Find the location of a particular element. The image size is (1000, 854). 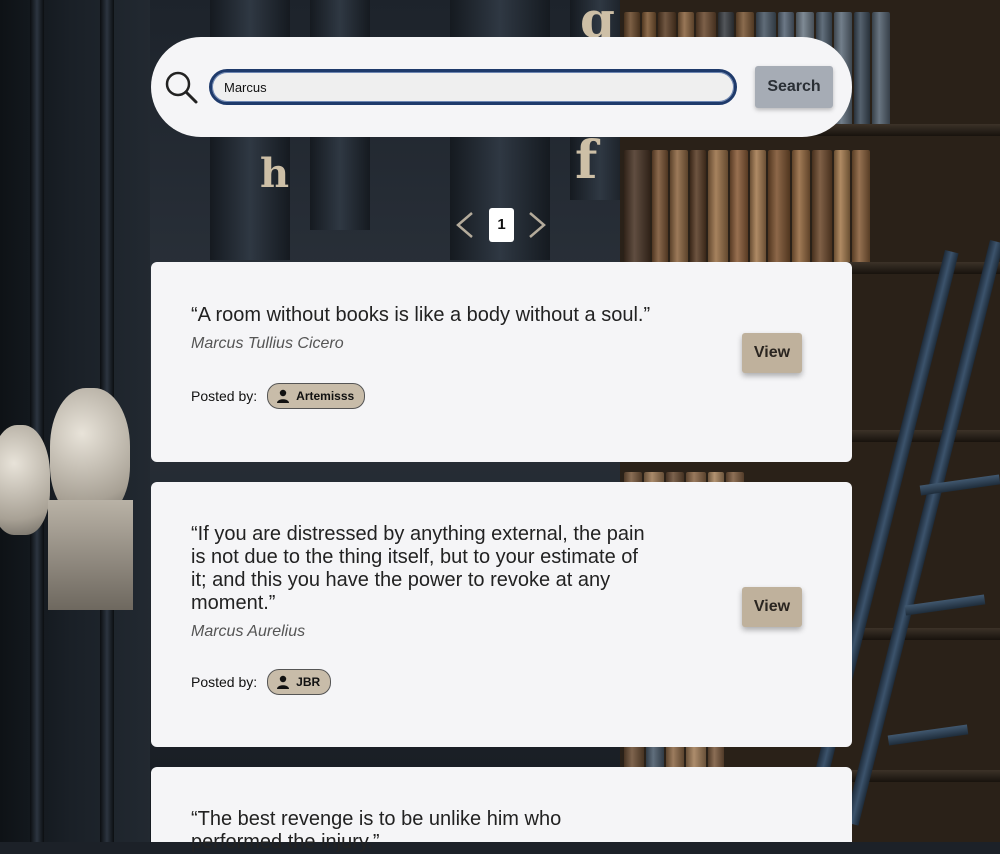

search-icon is located at coordinates (181, 87).